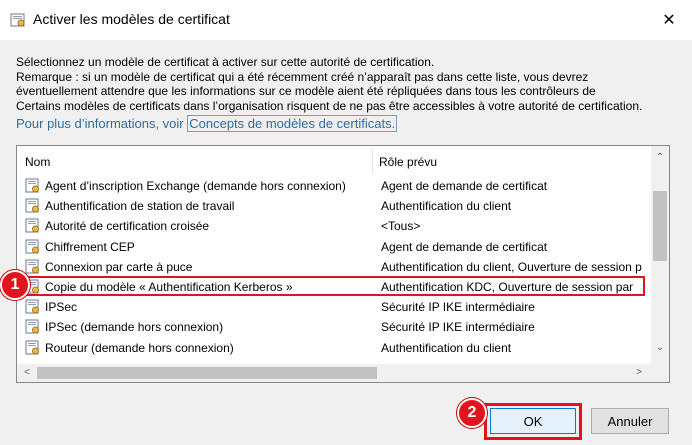 Image resolution: width=692 pixels, height=445 pixels. I want to click on cancel-button: Annuler, so click(630, 421).